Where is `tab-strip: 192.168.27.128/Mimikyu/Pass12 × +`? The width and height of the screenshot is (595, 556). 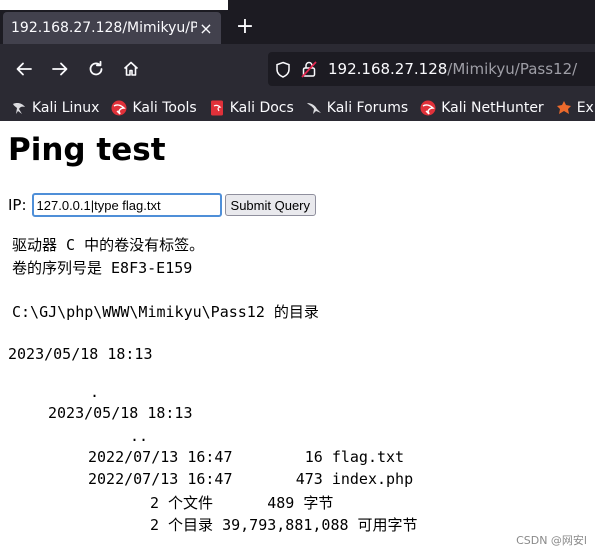
tab-strip: 192.168.27.128/Mimikyu/Pass12 × + is located at coordinates (297, 22).